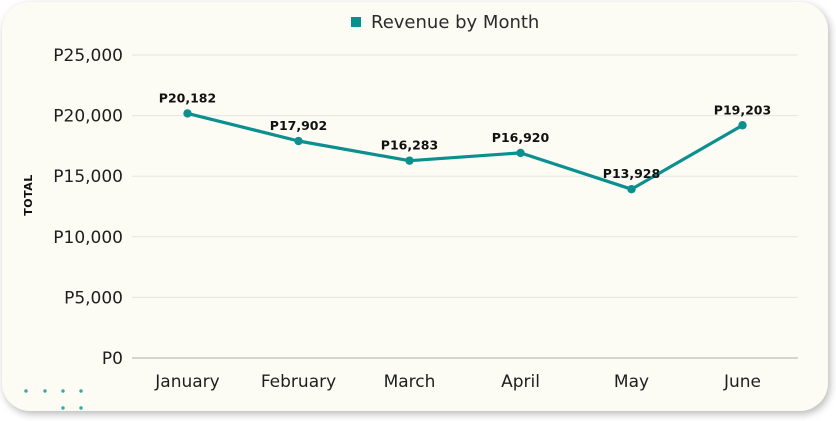 The width and height of the screenshot is (836, 421). Describe the element at coordinates (298, 125) in the screenshot. I see `data-label: P17,902` at that location.